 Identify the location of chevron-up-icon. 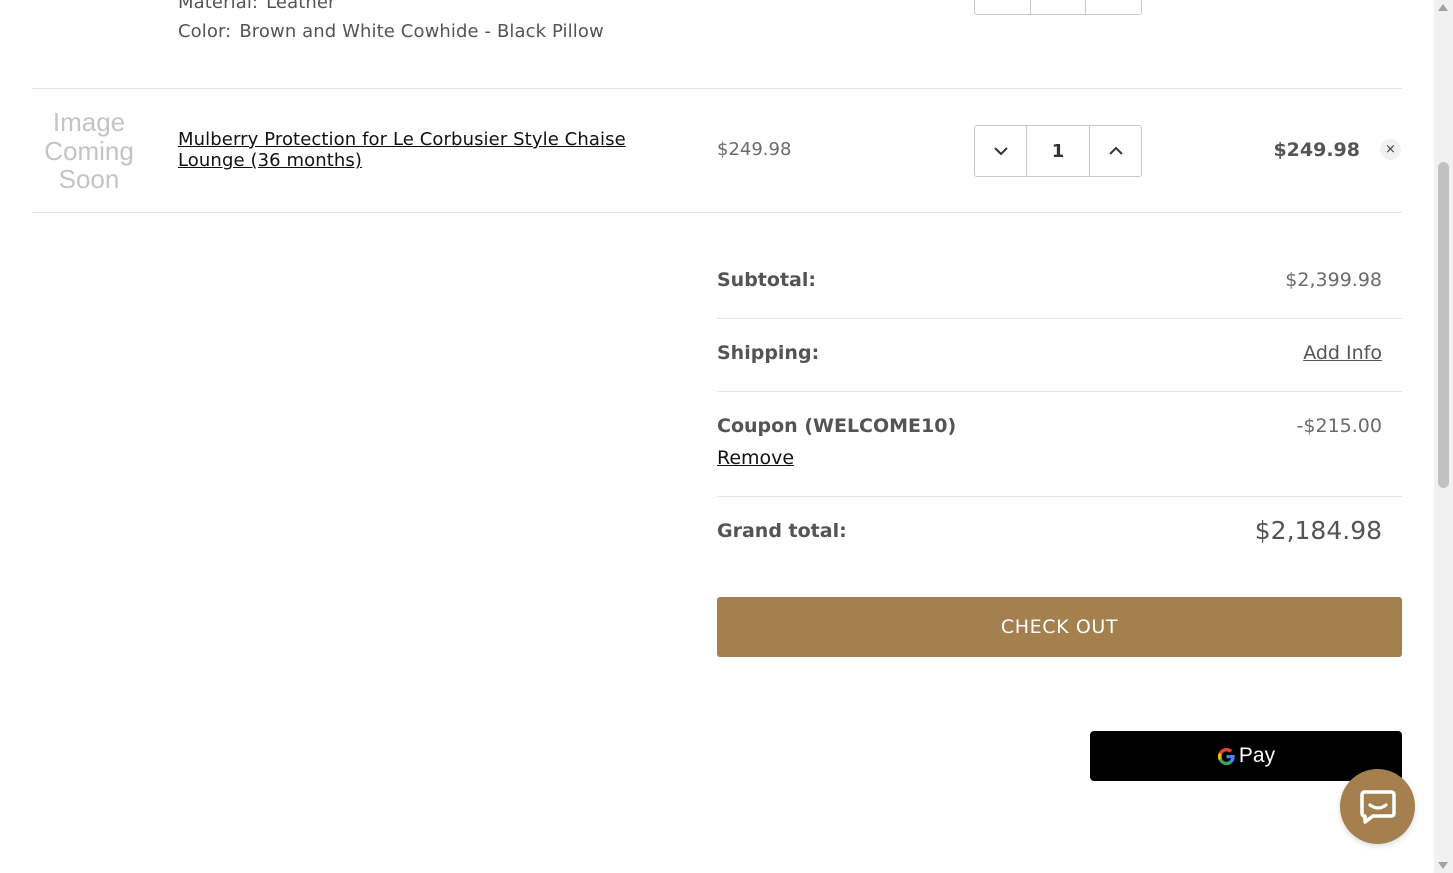
(1115, 150).